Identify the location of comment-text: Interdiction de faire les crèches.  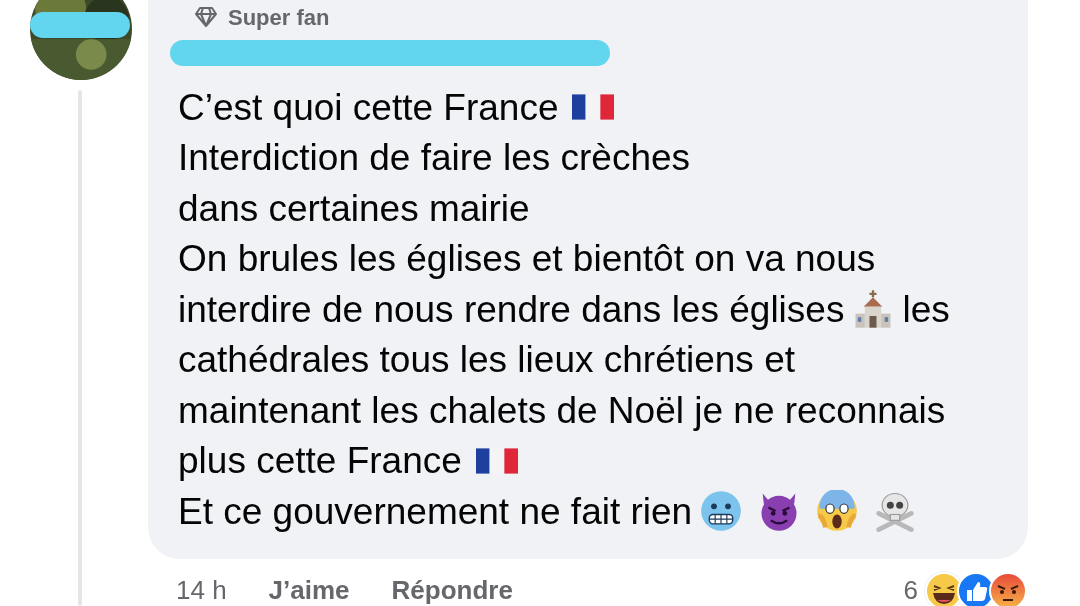
(434, 158).